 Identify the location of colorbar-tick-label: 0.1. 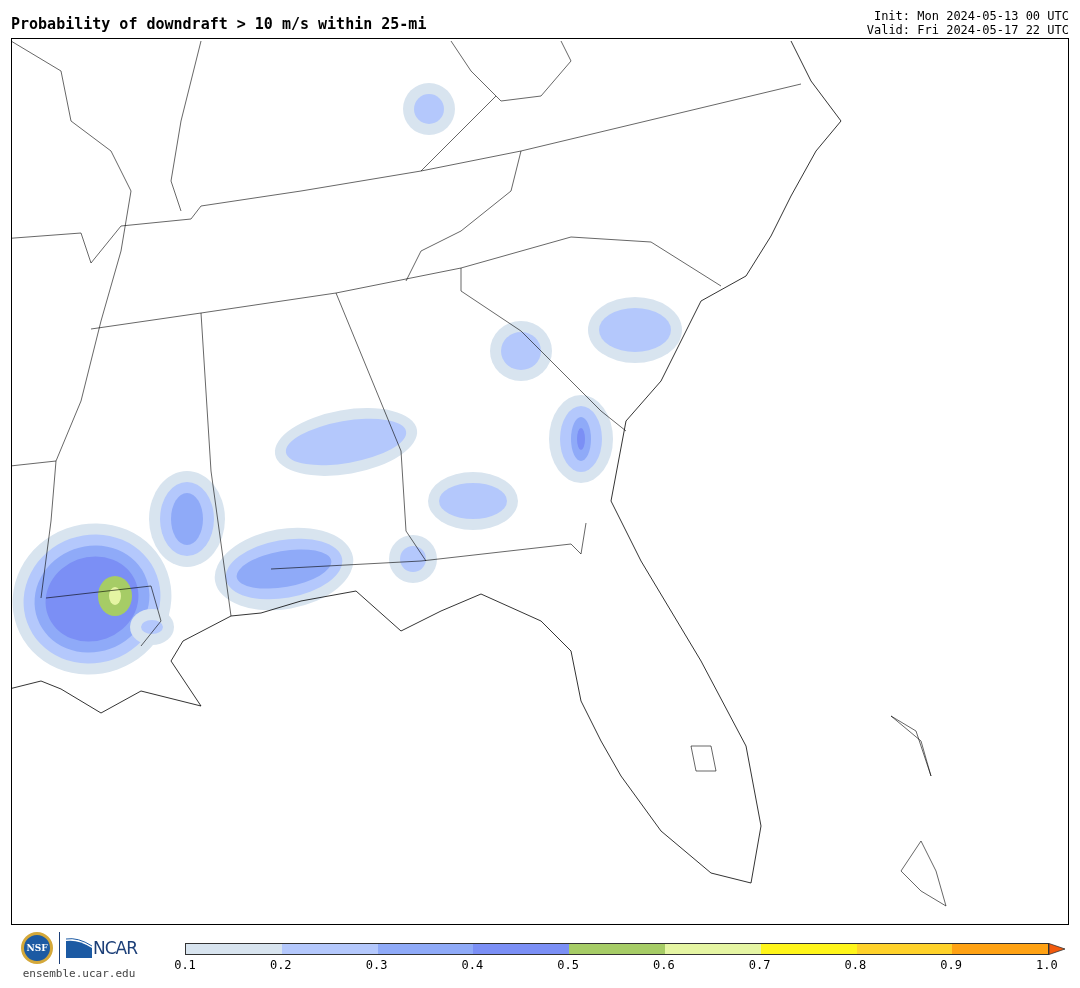
(185, 965).